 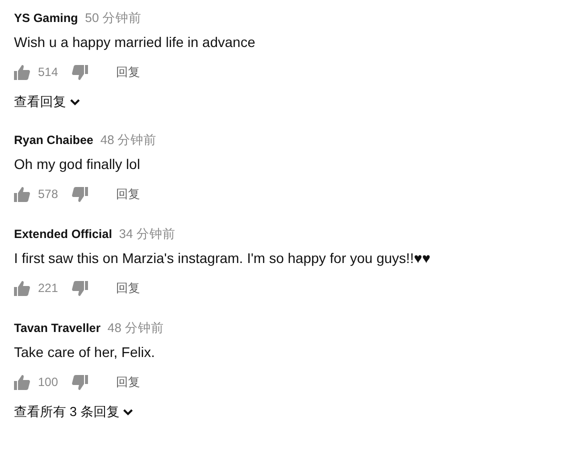 I want to click on comment-text: Take care of her, Felix., so click(x=85, y=352).